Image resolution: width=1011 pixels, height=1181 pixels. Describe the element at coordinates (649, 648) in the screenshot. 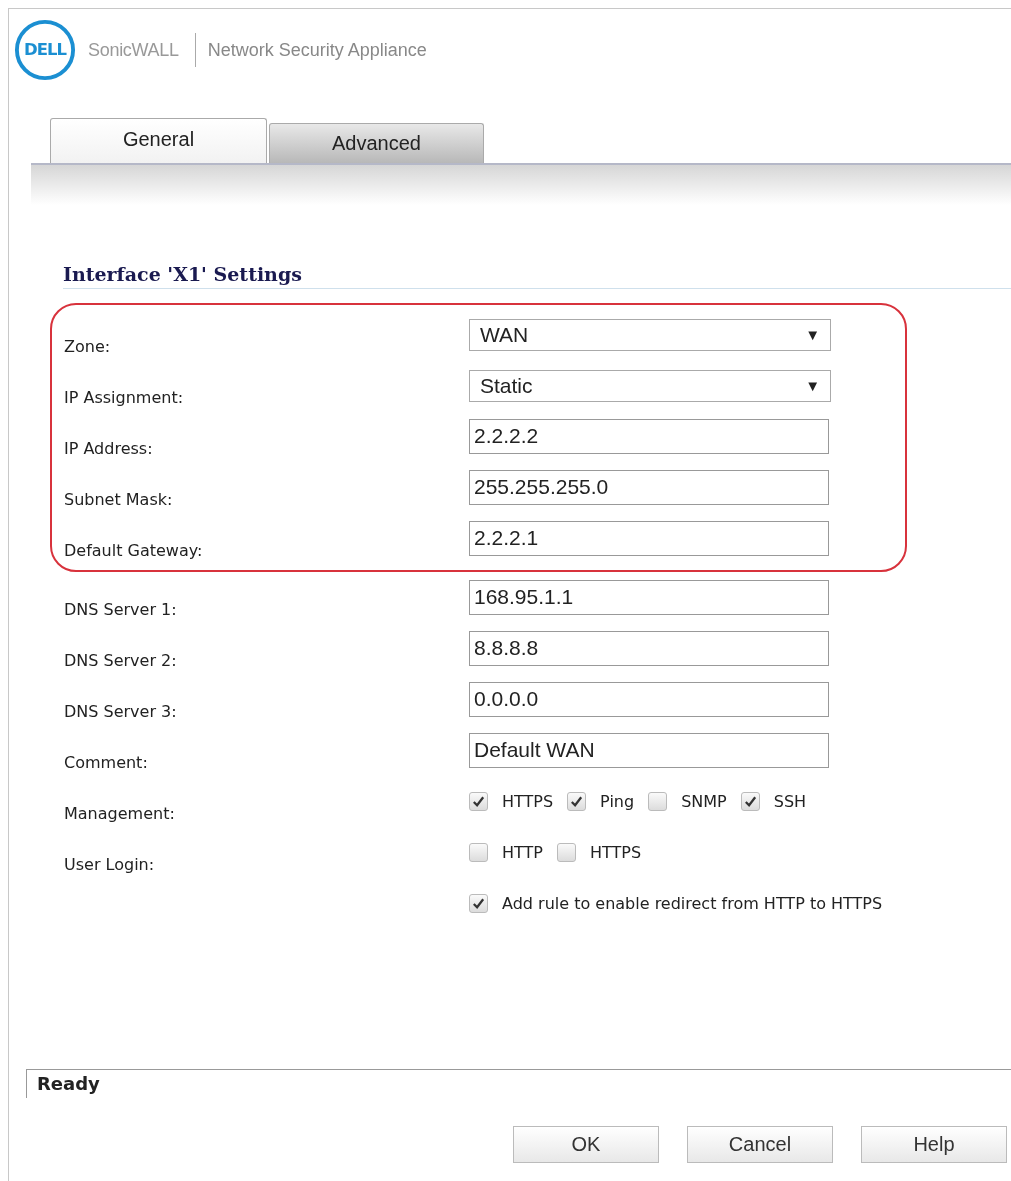

I see `input-field: 8.8.8.8` at that location.